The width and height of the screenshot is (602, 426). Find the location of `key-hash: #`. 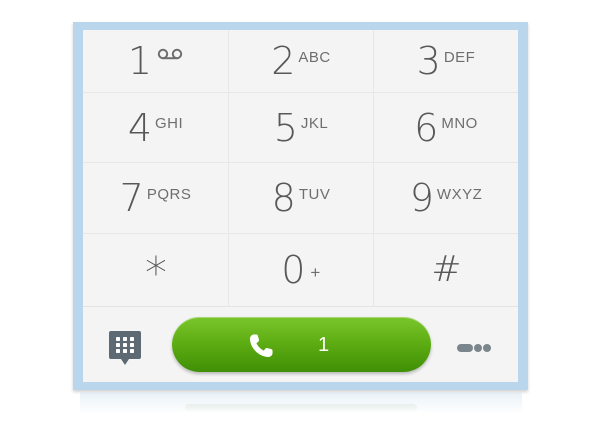

key-hash: # is located at coordinates (445, 269).